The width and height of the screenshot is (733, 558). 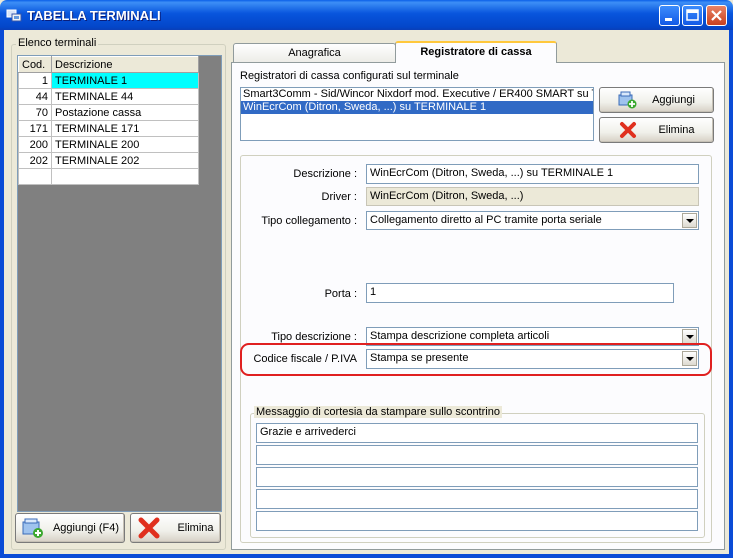 I want to click on cell-descrizione: TERMINALE 1, so click(x=125, y=80).